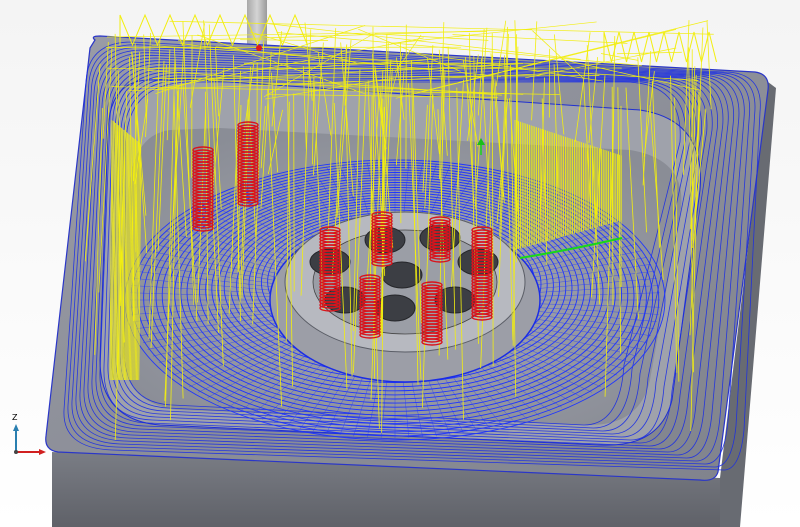 The height and width of the screenshot is (527, 800). Describe the element at coordinates (259, 48) in the screenshot. I see `tool-tip-marker` at that location.